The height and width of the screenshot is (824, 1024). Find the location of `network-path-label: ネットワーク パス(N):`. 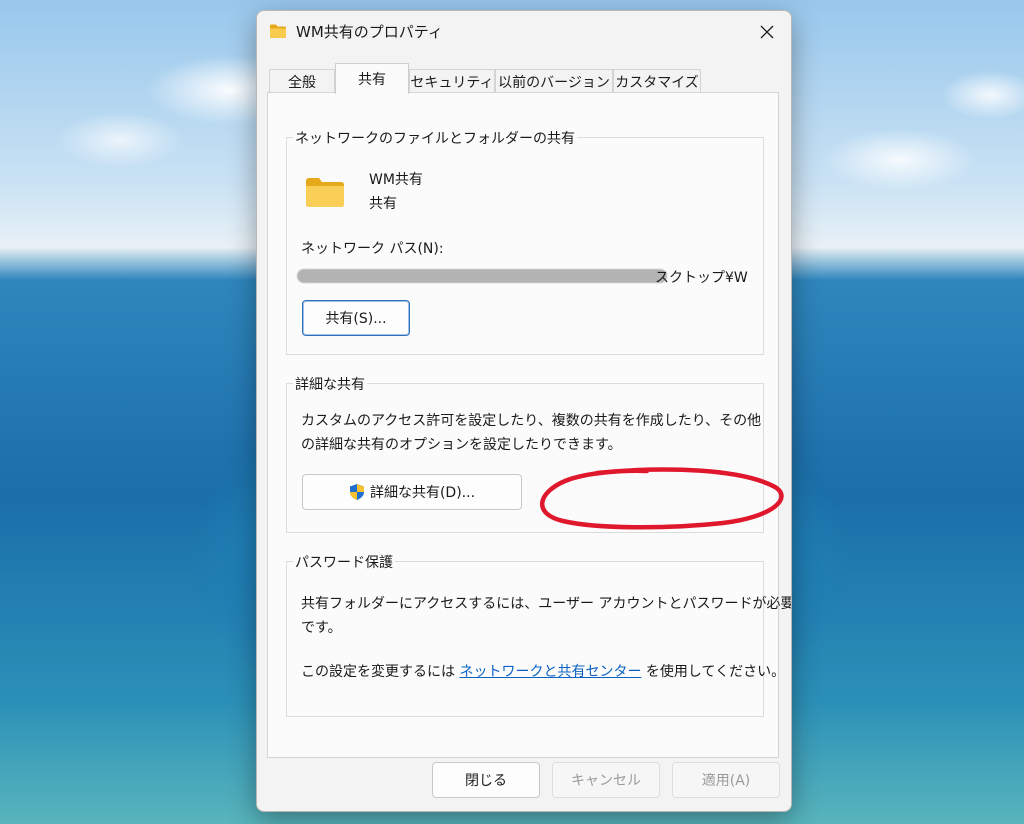

network-path-label: ネットワーク パス(N): is located at coordinates (372, 249).